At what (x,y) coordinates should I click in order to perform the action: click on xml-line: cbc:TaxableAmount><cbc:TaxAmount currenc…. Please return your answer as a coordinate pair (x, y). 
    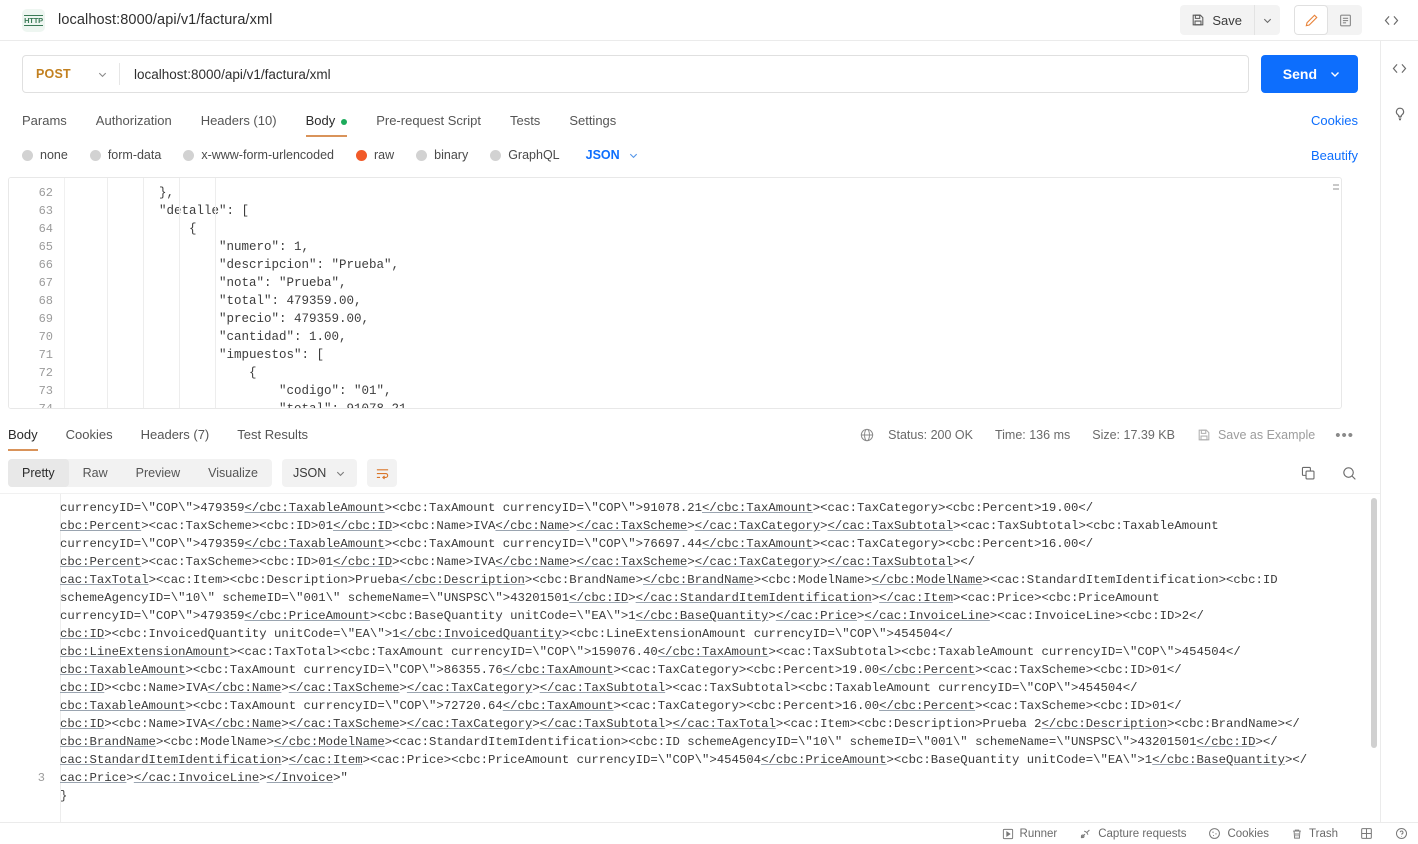
    Looking at the image, I should click on (621, 670).